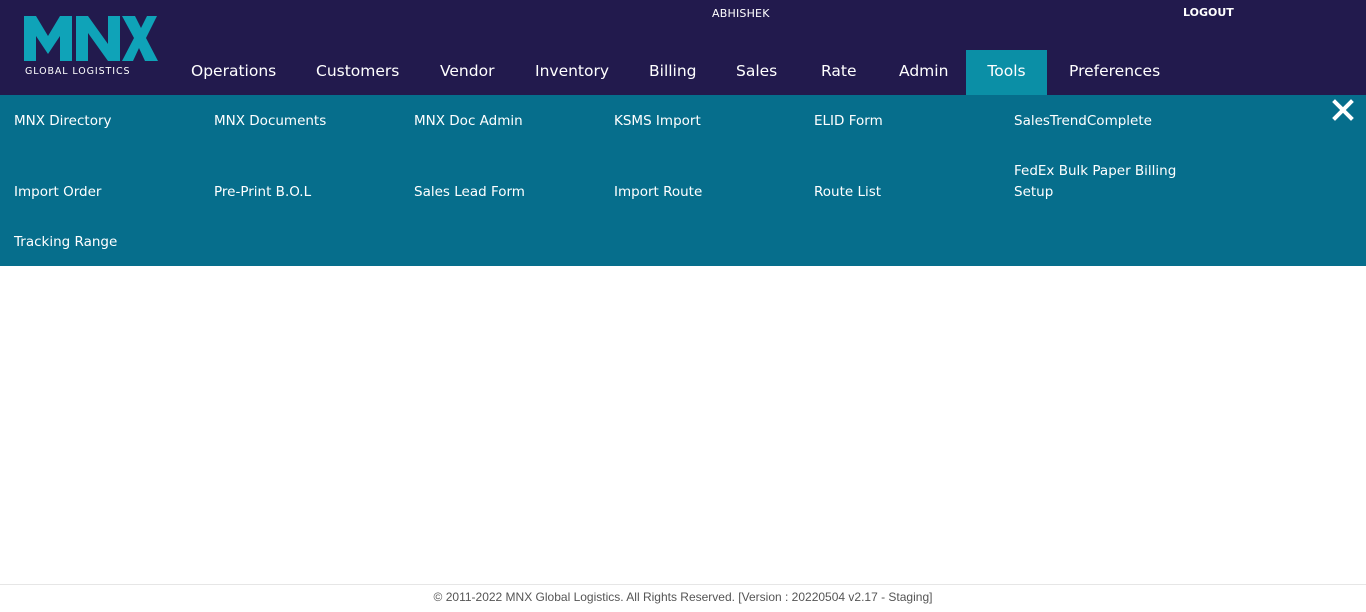 The height and width of the screenshot is (612, 1366). Describe the element at coordinates (848, 121) in the screenshot. I see `link-elid-form: ELID Form` at that location.